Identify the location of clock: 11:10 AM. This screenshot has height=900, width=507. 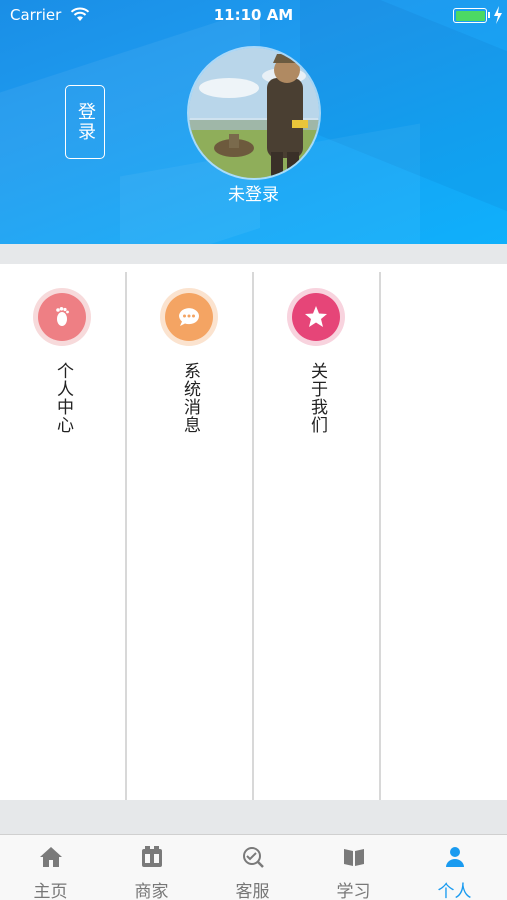
(253, 15).